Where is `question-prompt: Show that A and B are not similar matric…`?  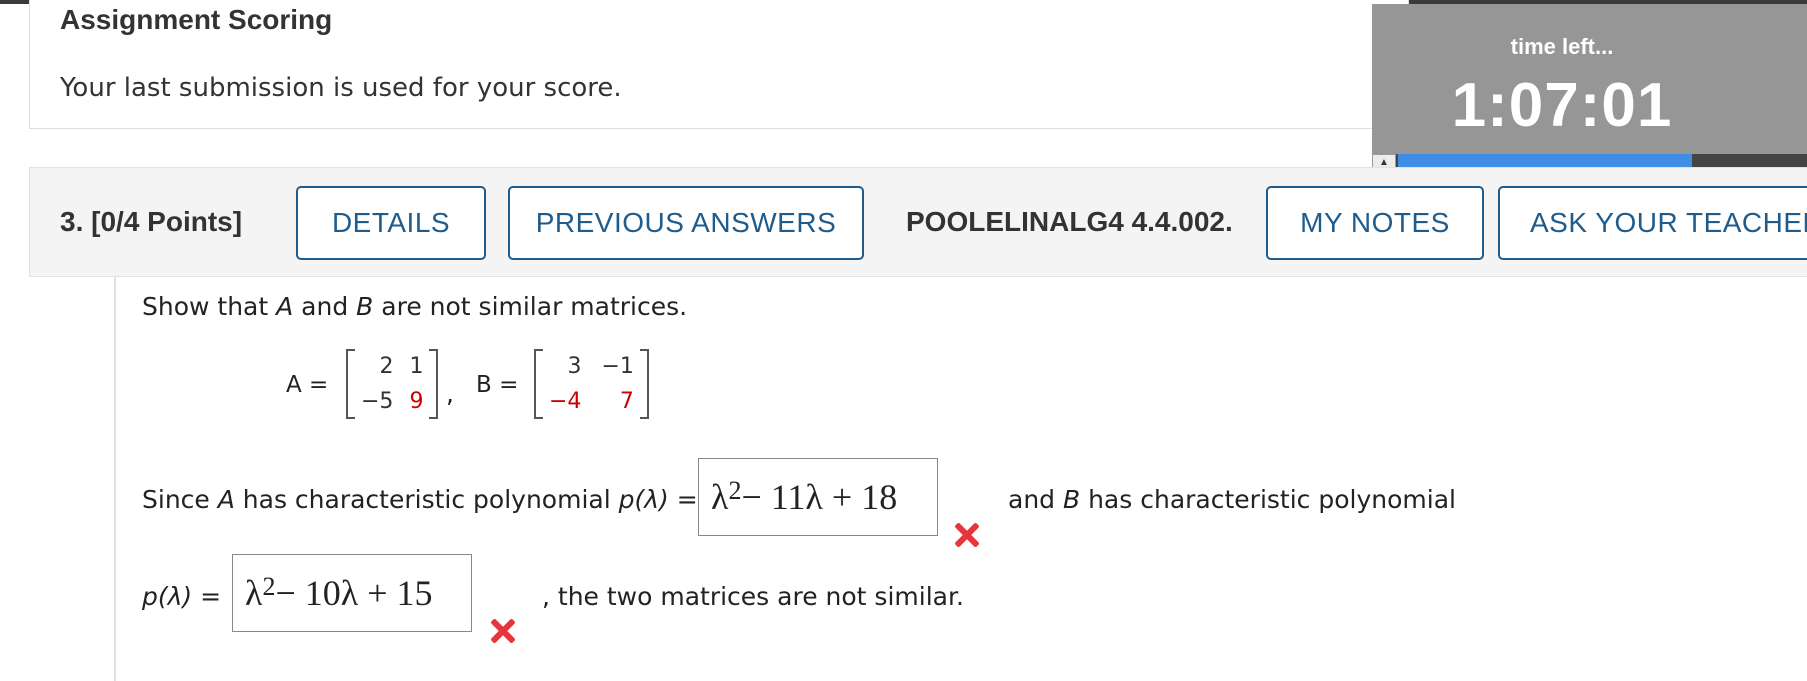 question-prompt: Show that A and B are not similar matric… is located at coordinates (415, 306).